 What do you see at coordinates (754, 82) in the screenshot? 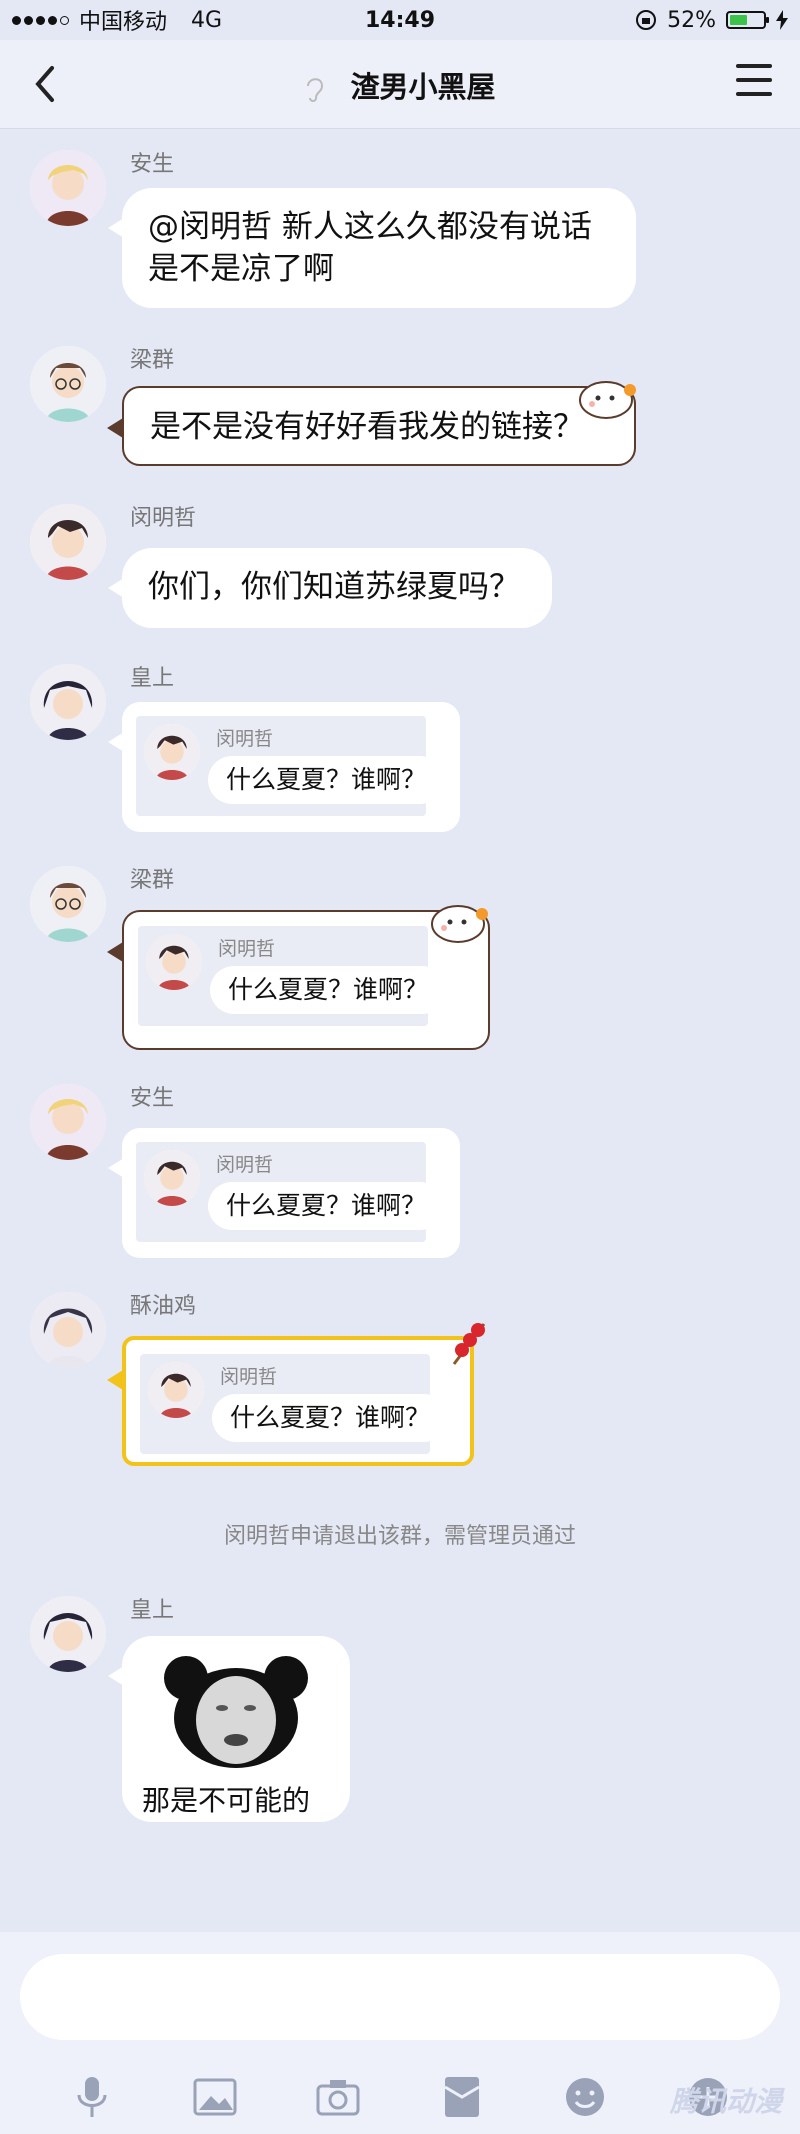
I see `menu-icon` at bounding box center [754, 82].